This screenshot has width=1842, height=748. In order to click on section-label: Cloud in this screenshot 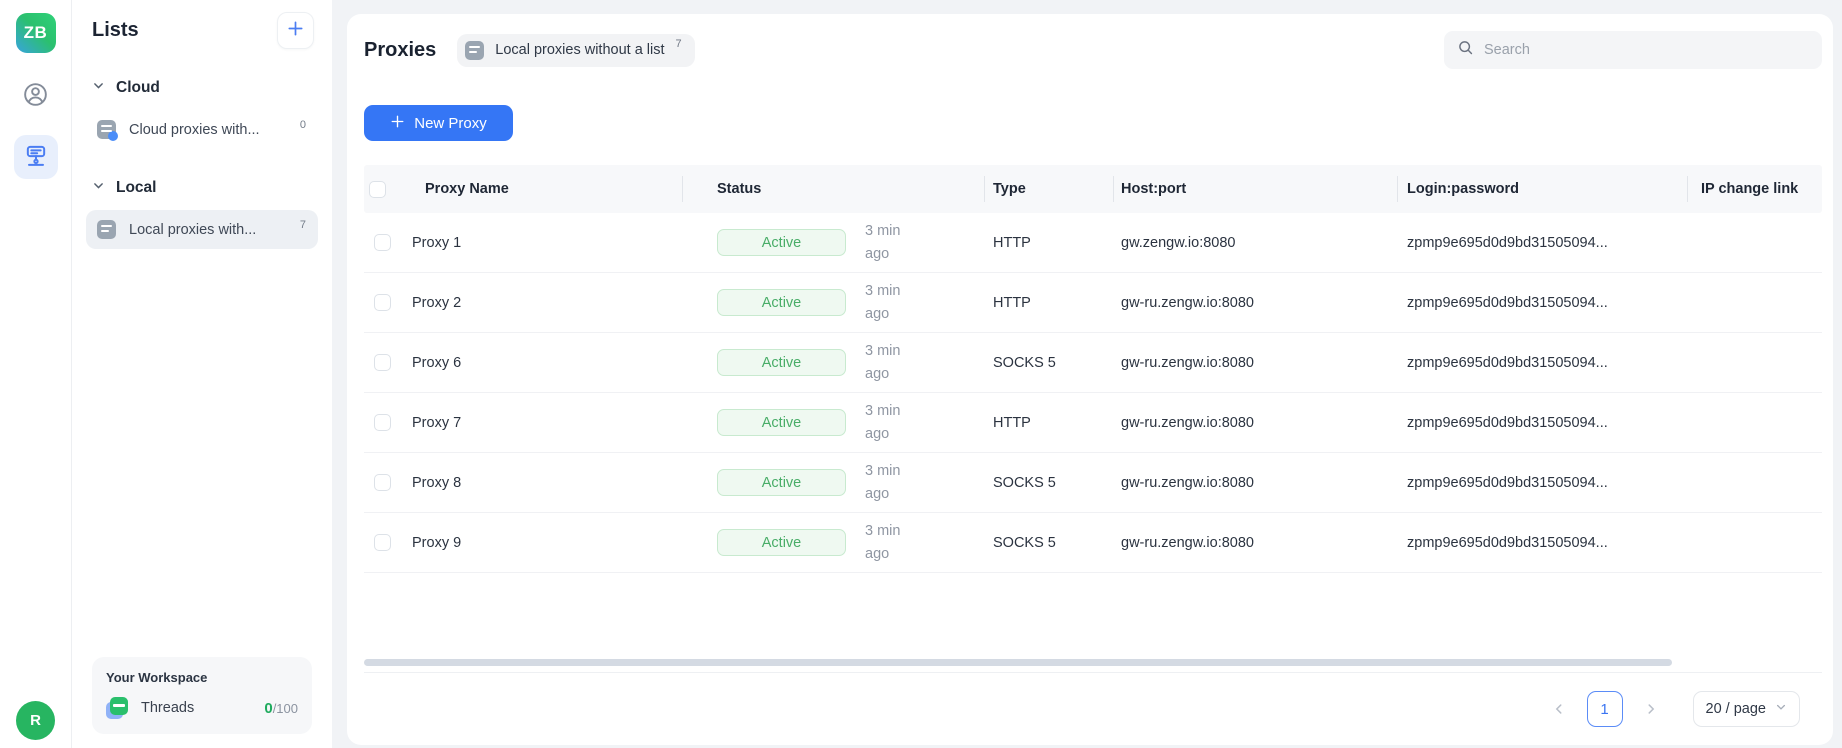, I will do `click(138, 87)`.